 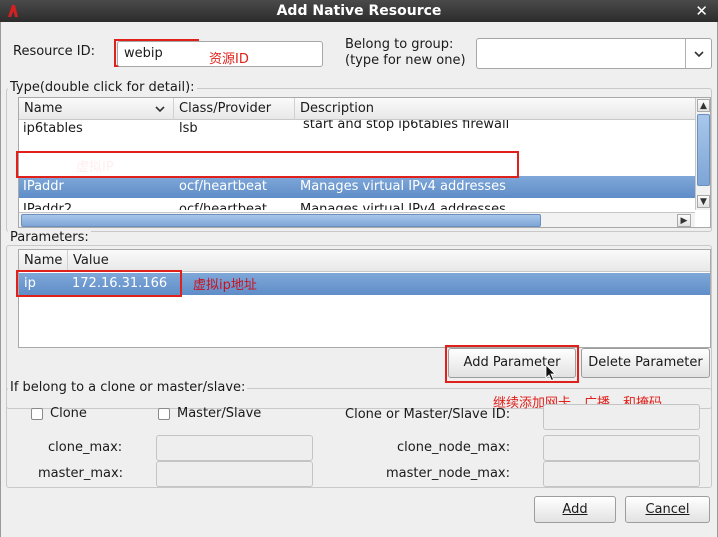 What do you see at coordinates (54, 51) in the screenshot?
I see `resource-id-label: Resource ID:` at bounding box center [54, 51].